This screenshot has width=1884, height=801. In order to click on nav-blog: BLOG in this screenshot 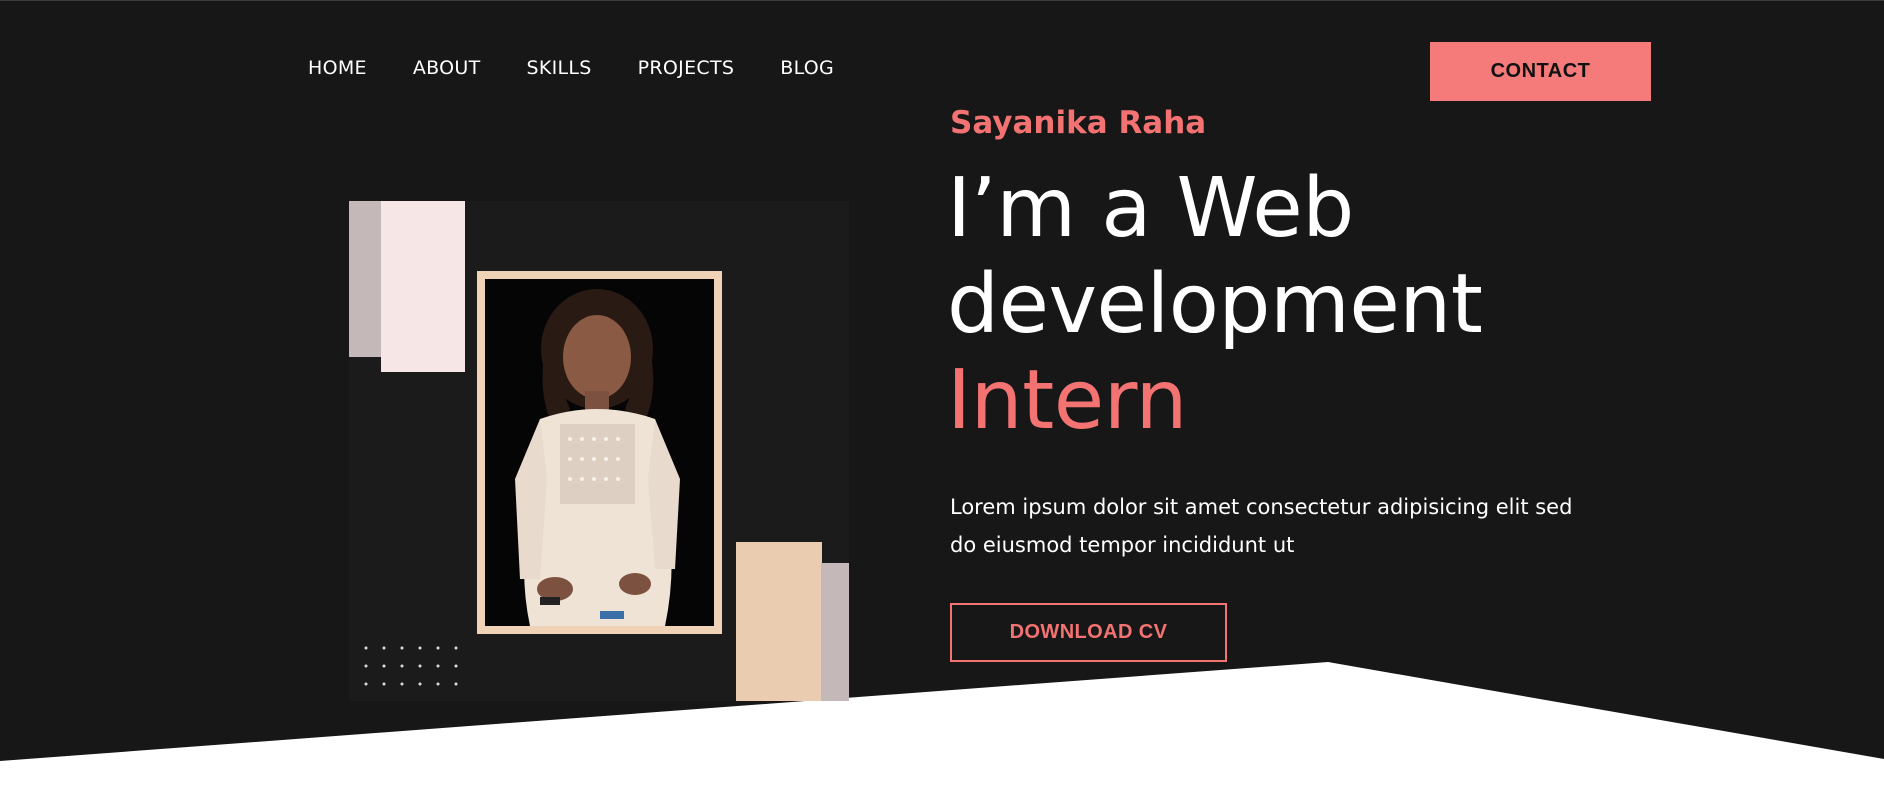, I will do `click(807, 68)`.